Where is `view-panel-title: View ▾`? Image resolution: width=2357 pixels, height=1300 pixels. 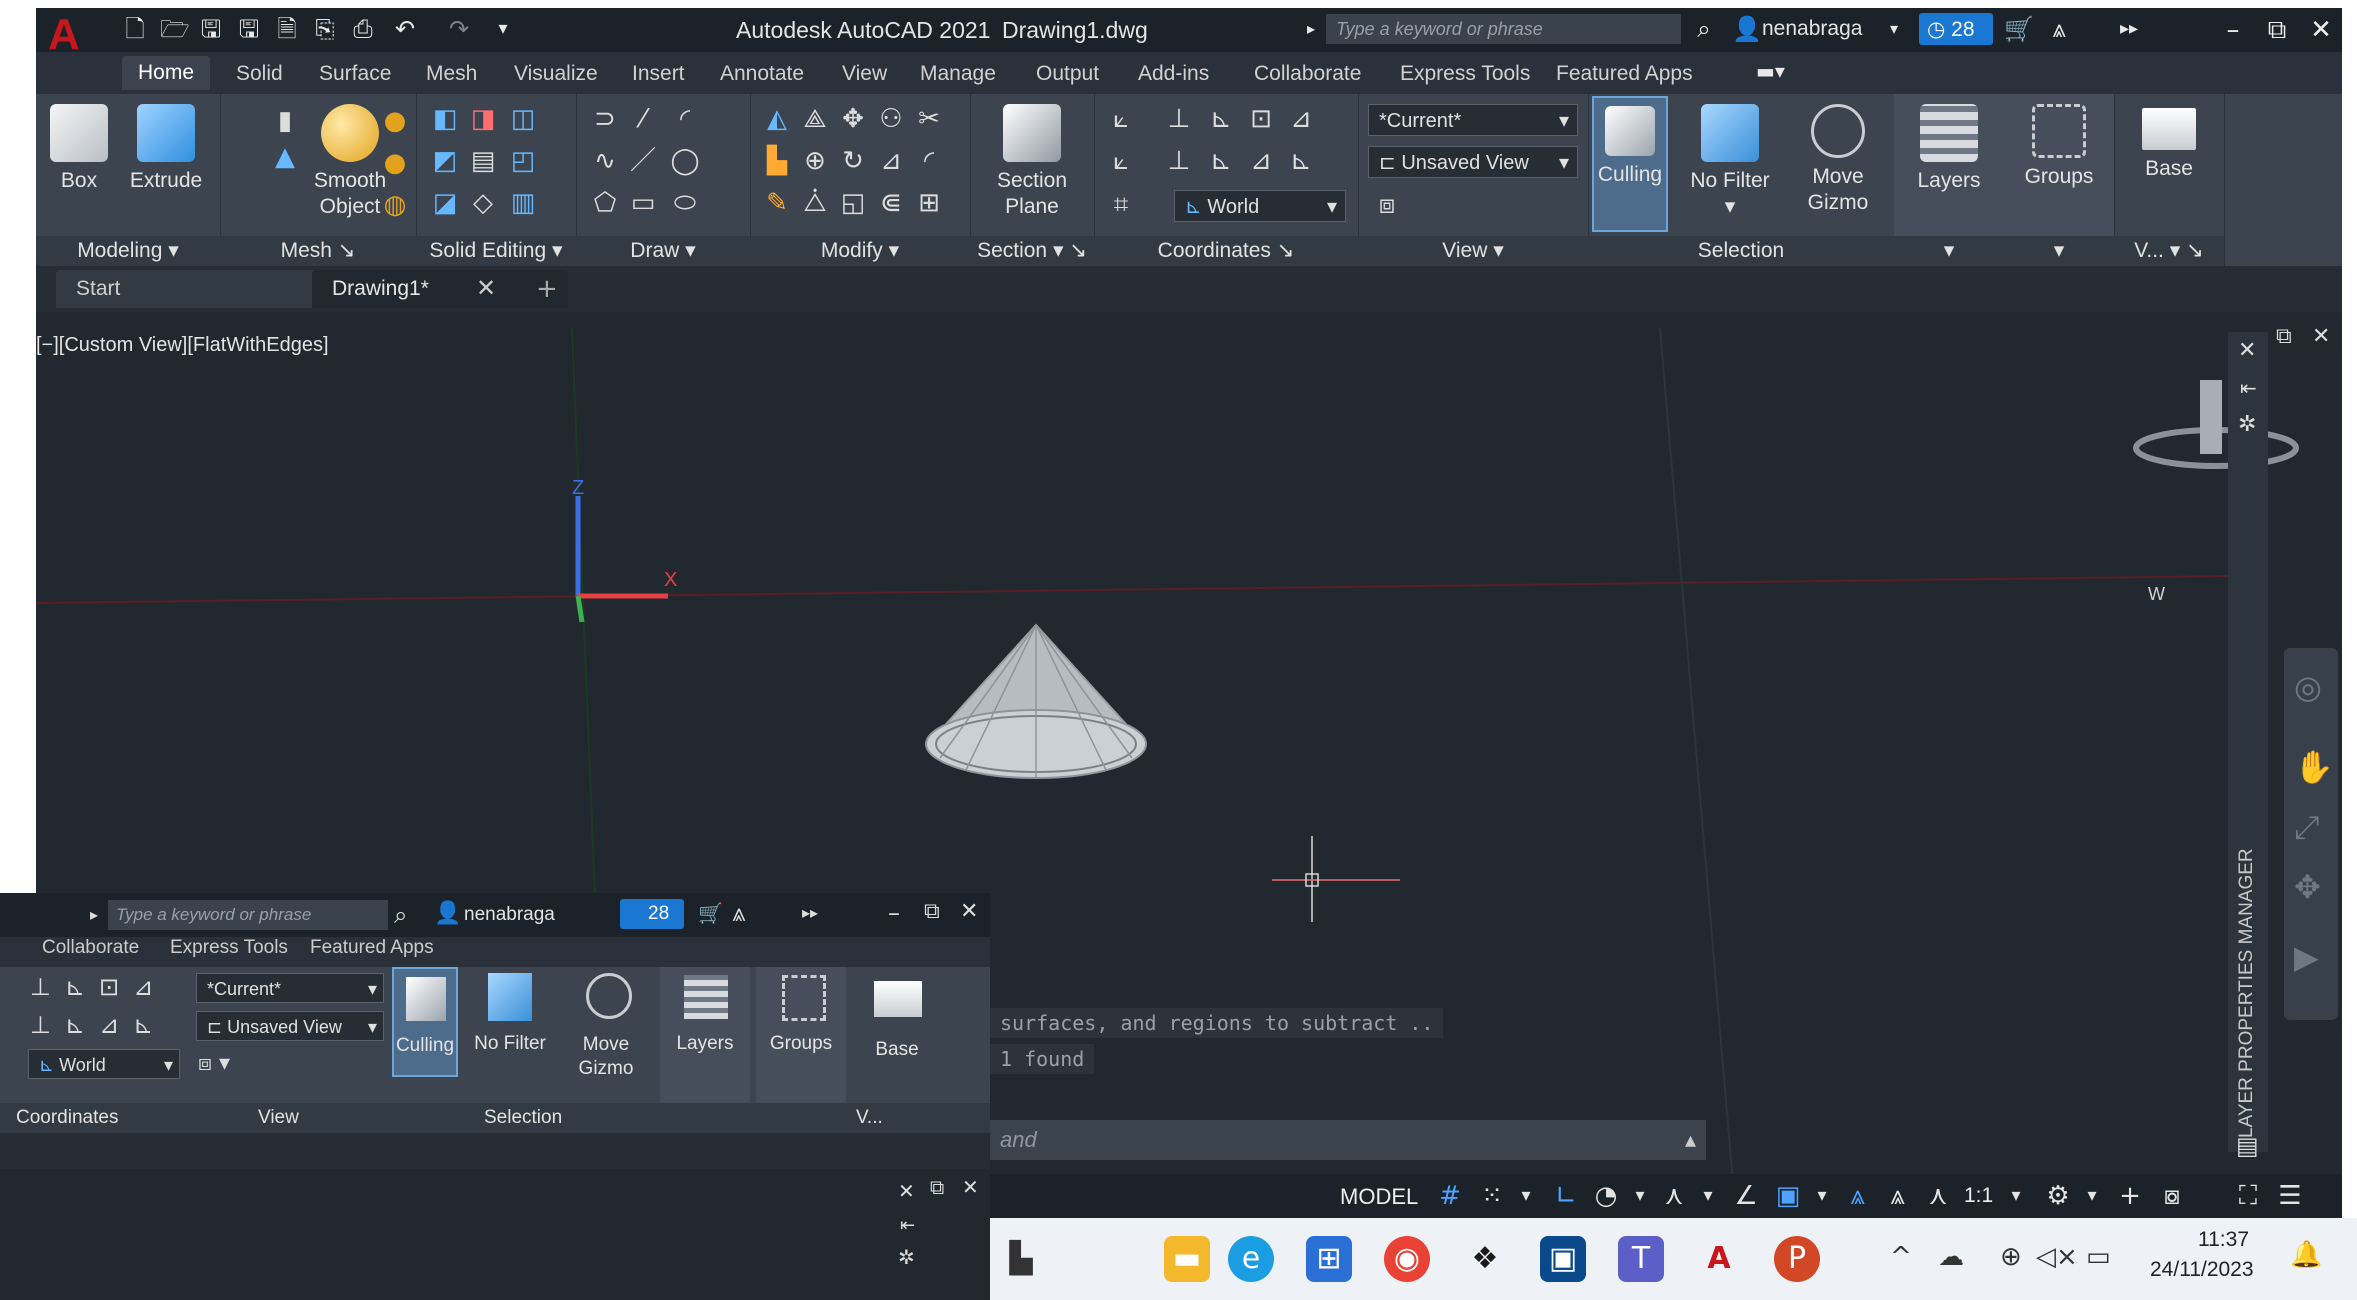 view-panel-title: View ▾ is located at coordinates (1473, 251).